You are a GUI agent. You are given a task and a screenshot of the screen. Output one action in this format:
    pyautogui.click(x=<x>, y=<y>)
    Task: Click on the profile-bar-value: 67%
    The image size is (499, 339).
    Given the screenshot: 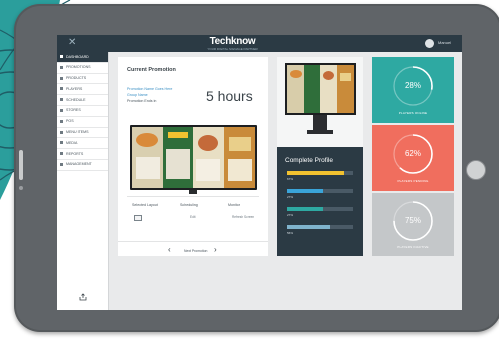 What is the action you would take?
    pyautogui.click(x=290, y=179)
    